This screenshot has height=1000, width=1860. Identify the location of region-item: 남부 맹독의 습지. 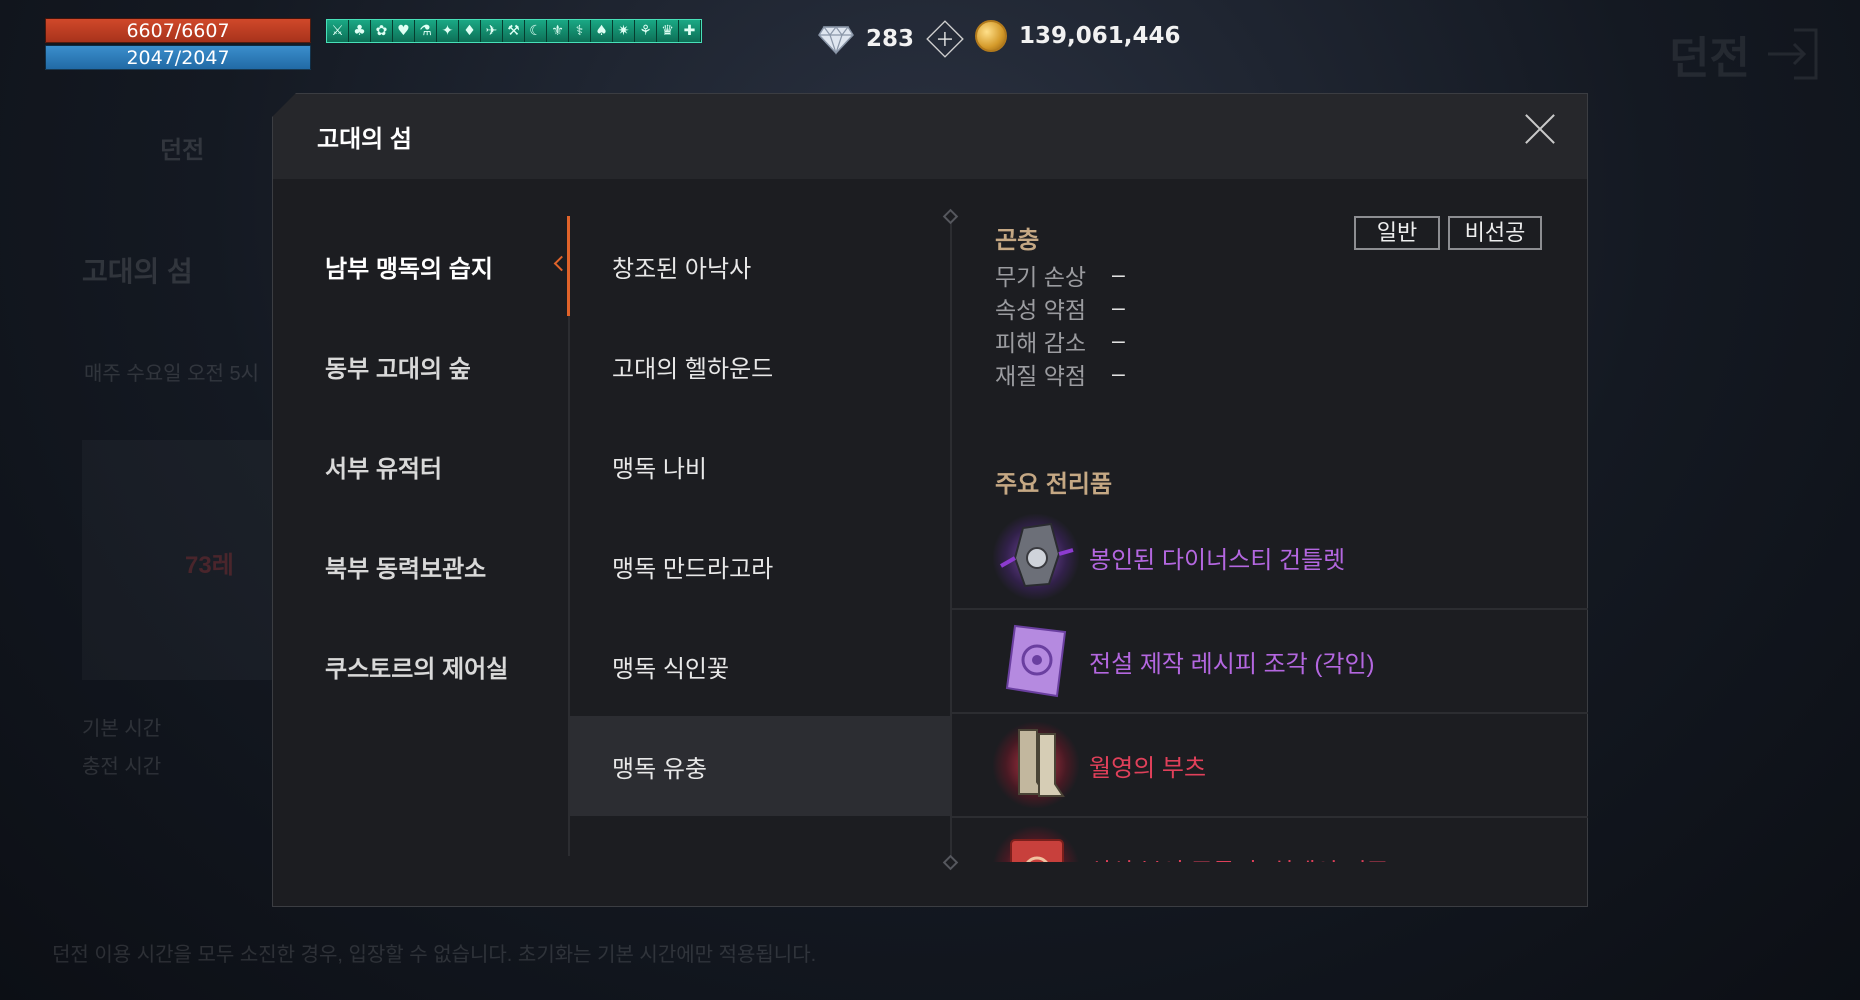
(421, 266).